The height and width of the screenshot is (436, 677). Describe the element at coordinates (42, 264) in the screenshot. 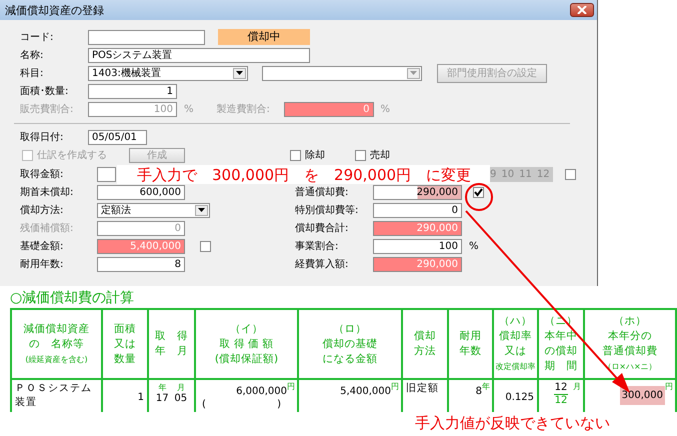

I see `field-label: 耐用年数:` at that location.